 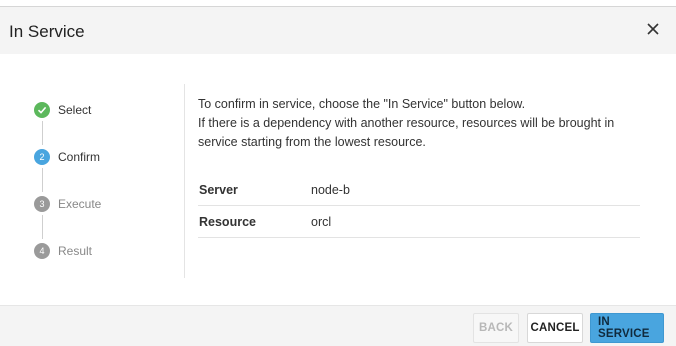 I want to click on step-result: 4 Result, so click(x=109, y=250).